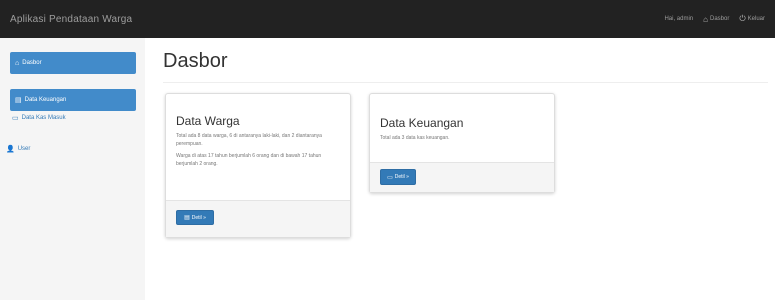 This screenshot has height=300, width=775. I want to click on sidebar-item-finance: ▤ Data Keuangan, so click(73, 100).